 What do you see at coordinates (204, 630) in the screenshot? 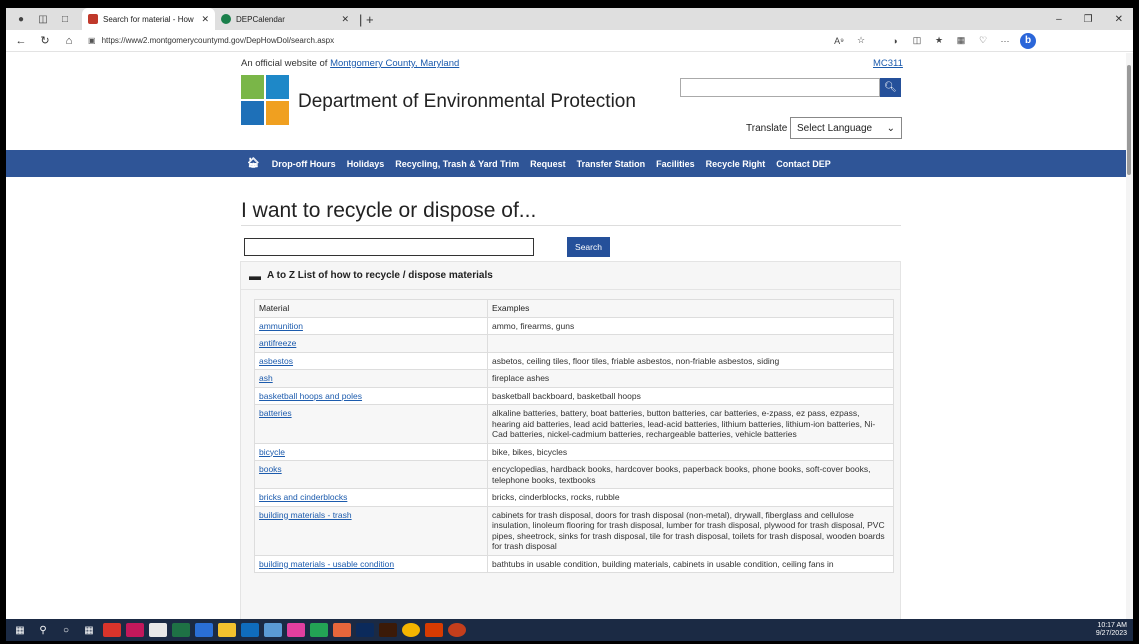
I see `edge-legacy-icon` at bounding box center [204, 630].